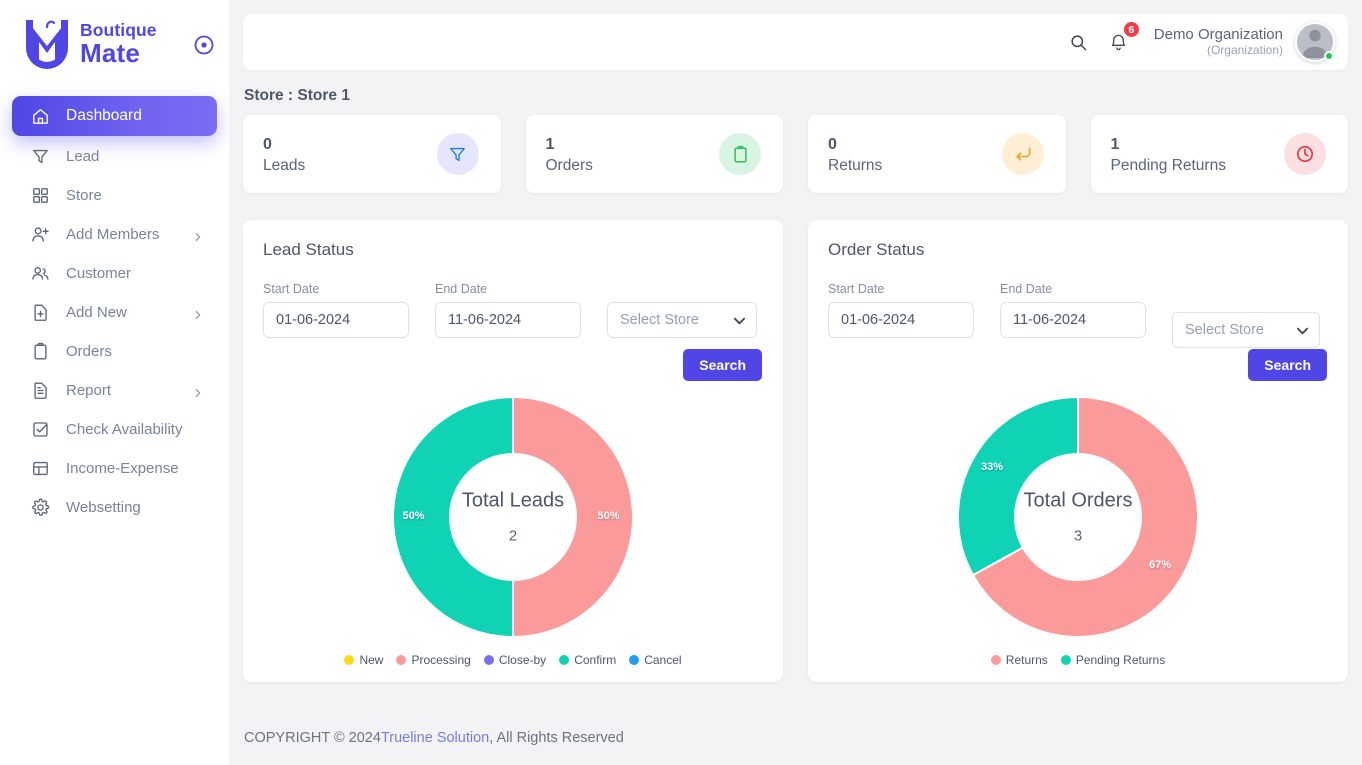  What do you see at coordinates (47, 44) in the screenshot?
I see `boutique-mate-logo-icon` at bounding box center [47, 44].